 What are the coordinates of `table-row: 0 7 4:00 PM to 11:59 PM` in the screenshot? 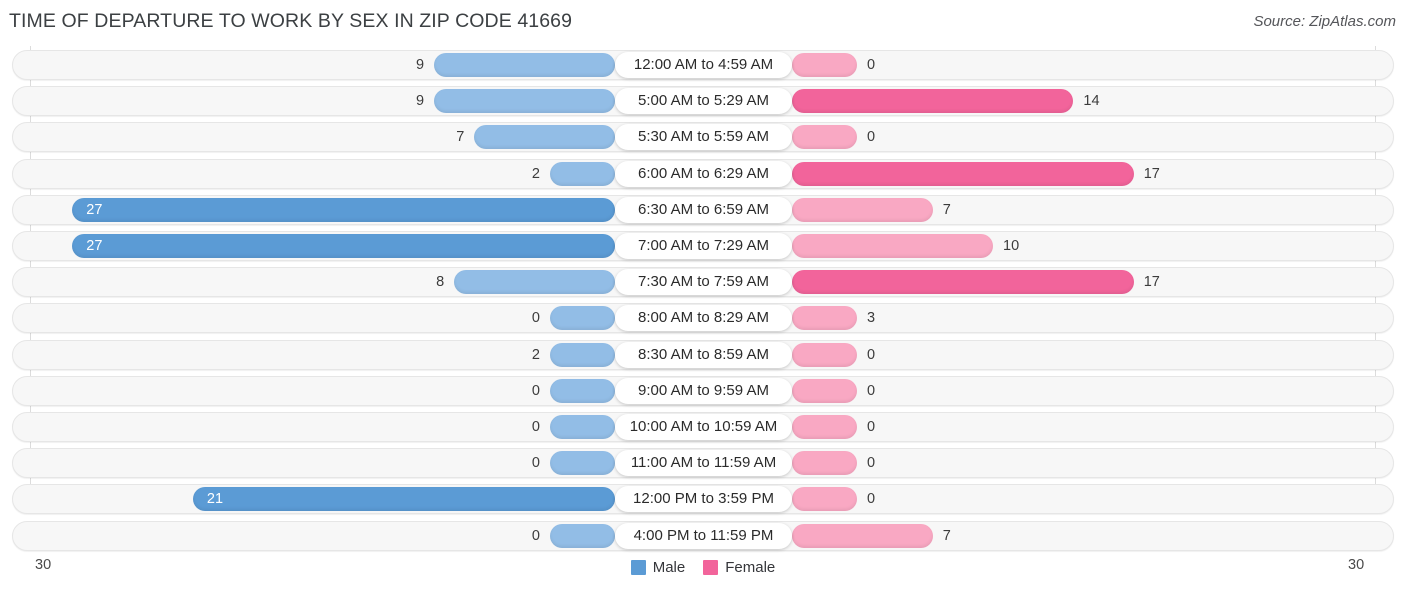 It's located at (703, 535).